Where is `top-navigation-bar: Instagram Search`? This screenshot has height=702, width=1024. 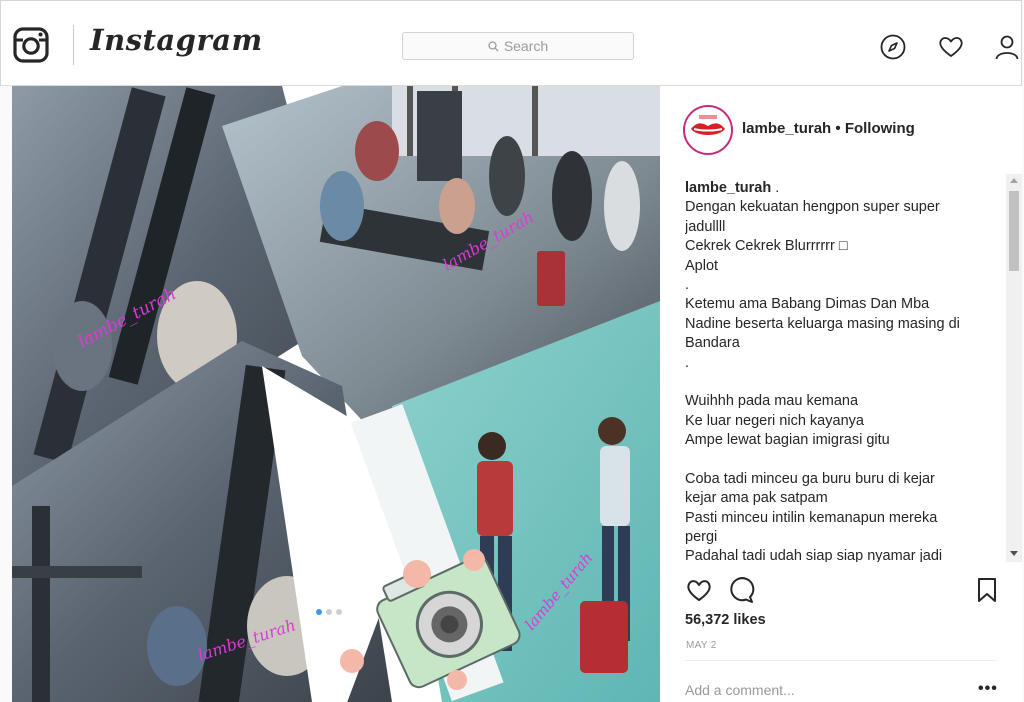 top-navigation-bar: Instagram Search is located at coordinates (511, 43).